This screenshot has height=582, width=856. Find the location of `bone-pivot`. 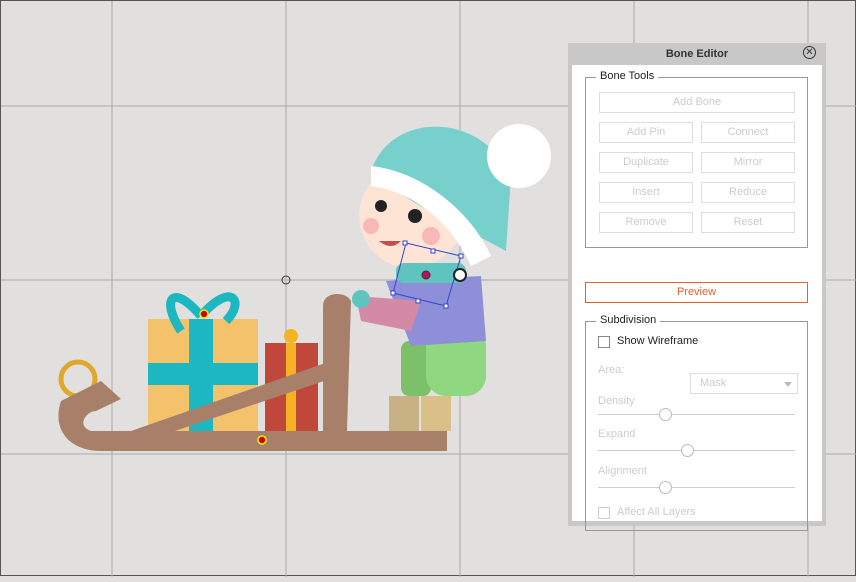

bone-pivot is located at coordinates (426, 275).